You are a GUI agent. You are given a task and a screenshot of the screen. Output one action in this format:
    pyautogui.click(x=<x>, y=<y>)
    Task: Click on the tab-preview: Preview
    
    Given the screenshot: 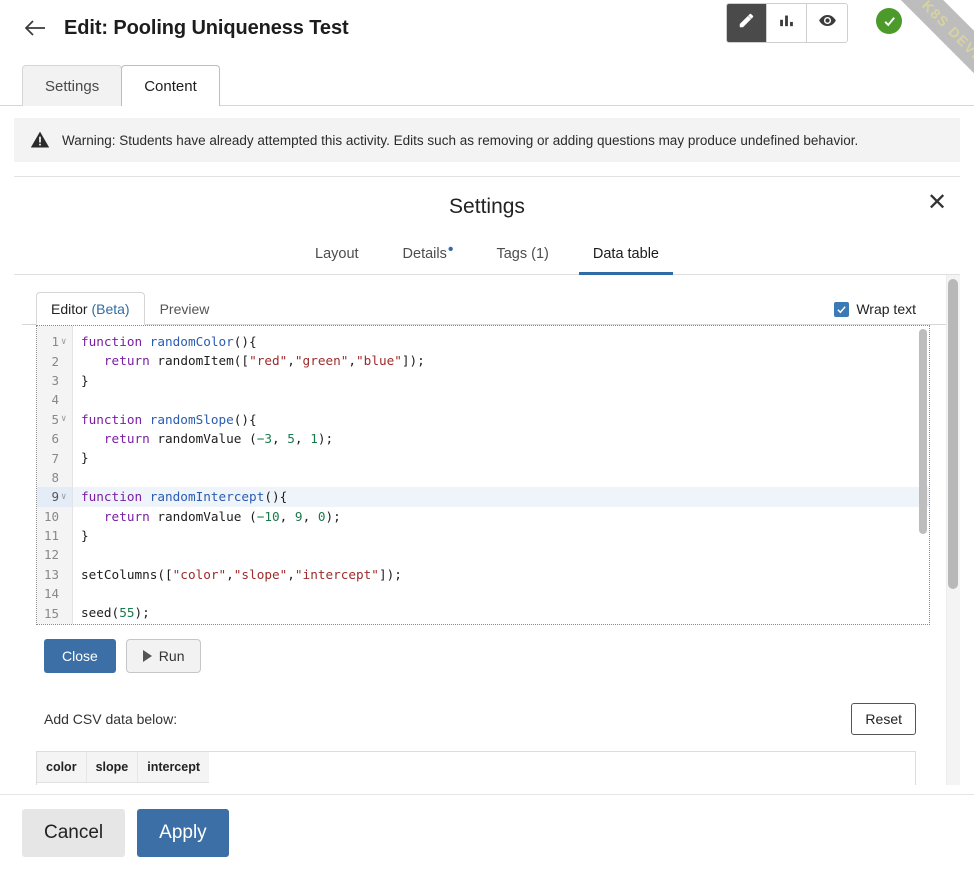 What is the action you would take?
    pyautogui.click(x=185, y=308)
    